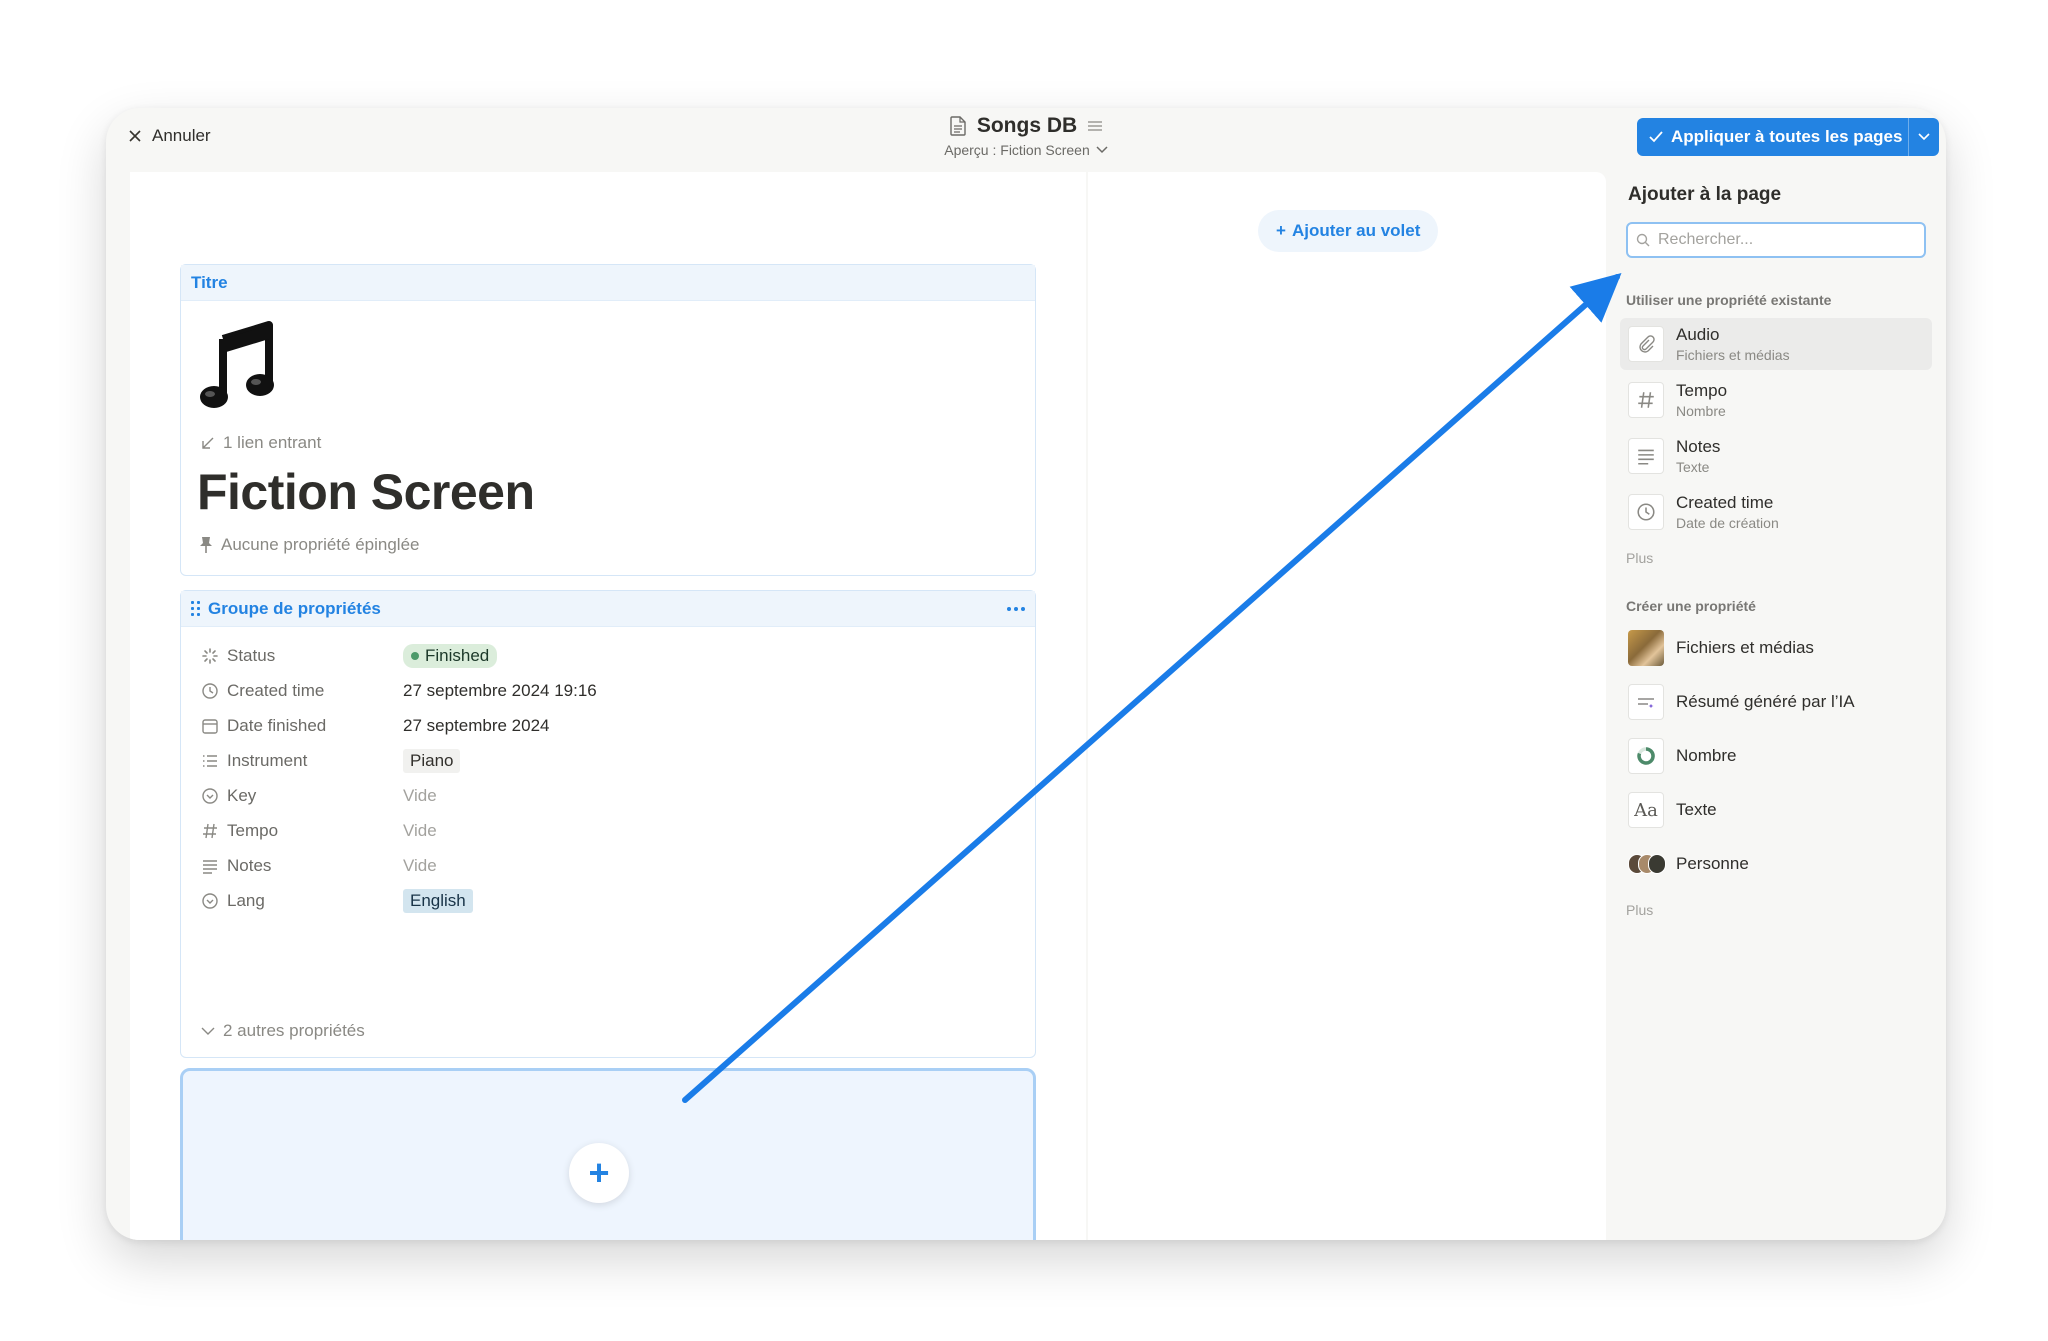 Image resolution: width=2048 pixels, height=1341 pixels. I want to click on add-section-dropzone: +, so click(608, 1154).